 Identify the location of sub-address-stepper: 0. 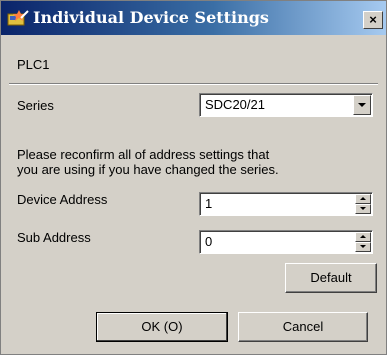
(286, 242).